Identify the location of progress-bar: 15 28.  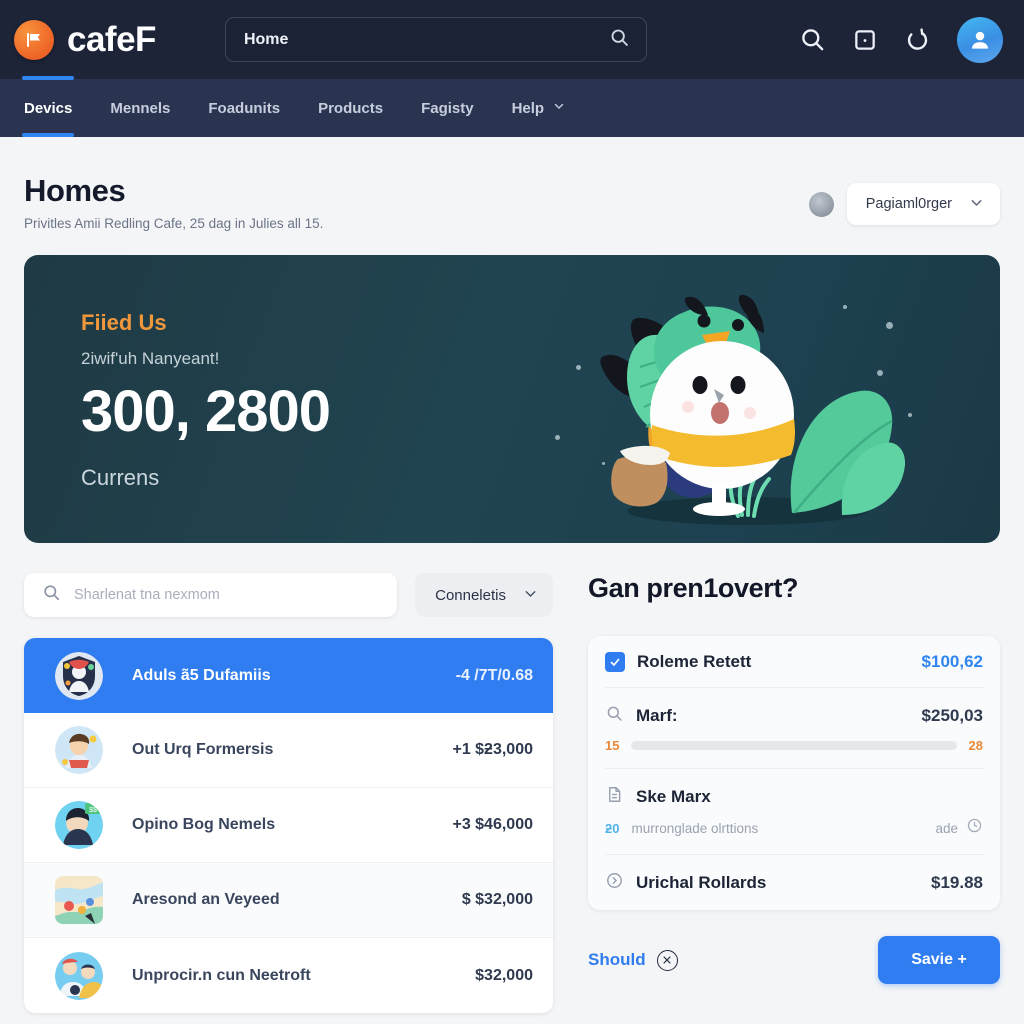
(794, 745).